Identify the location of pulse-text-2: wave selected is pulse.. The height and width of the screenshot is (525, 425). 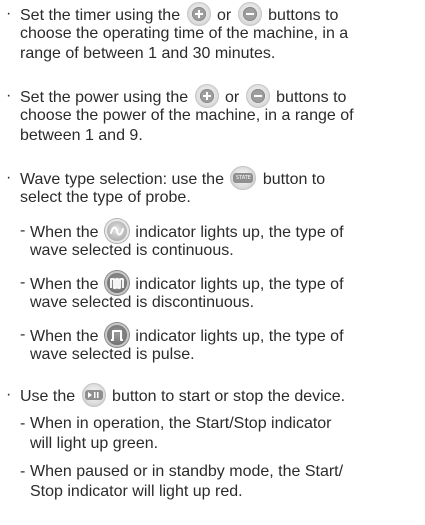
(112, 354).